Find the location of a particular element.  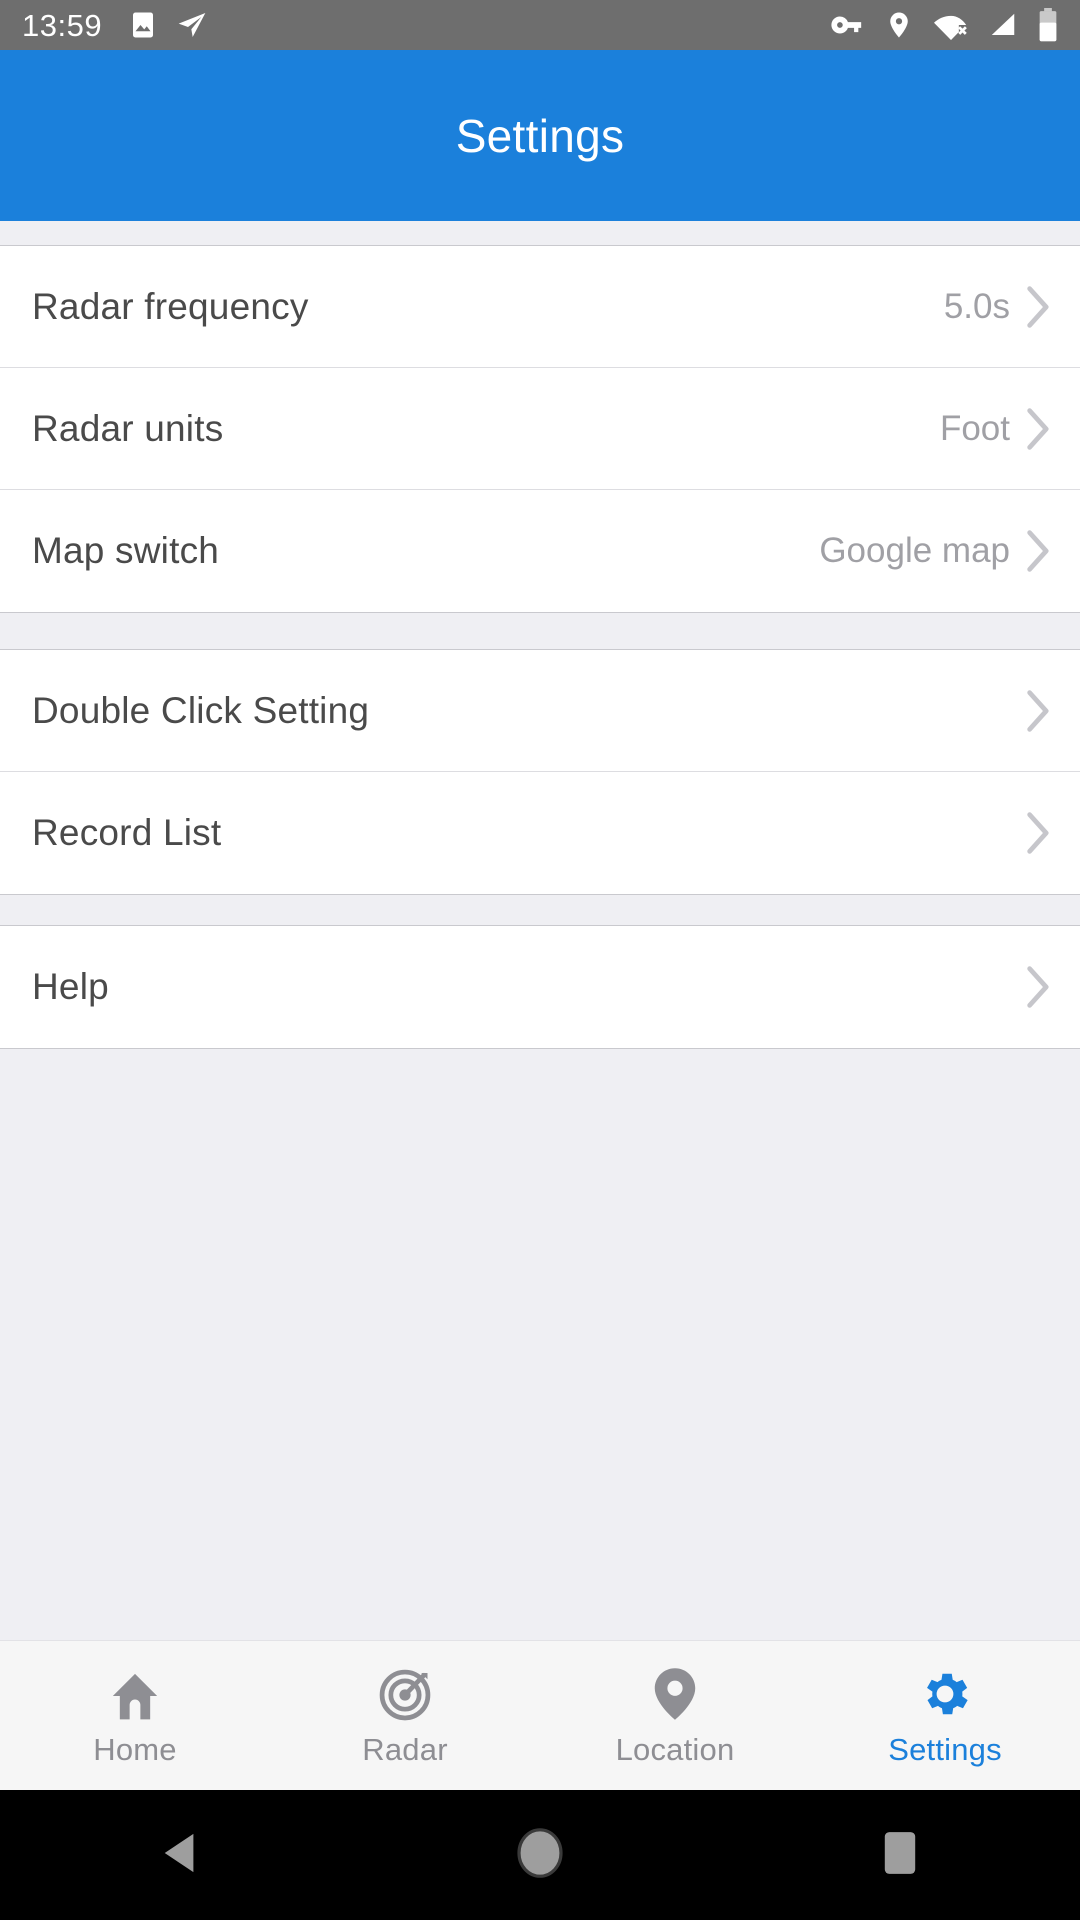

square-icon is located at coordinates (900, 1855).